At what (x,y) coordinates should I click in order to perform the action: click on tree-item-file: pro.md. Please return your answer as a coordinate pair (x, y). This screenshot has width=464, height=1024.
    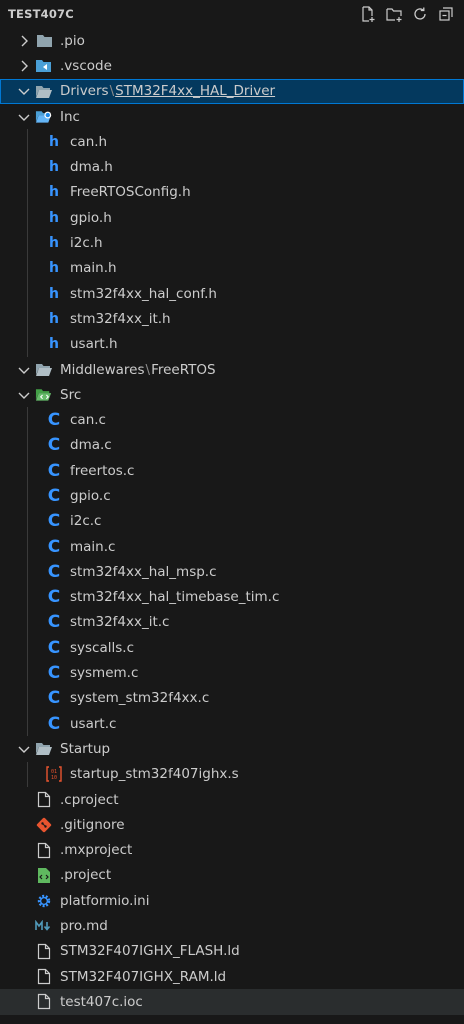
    Looking at the image, I should click on (232, 925).